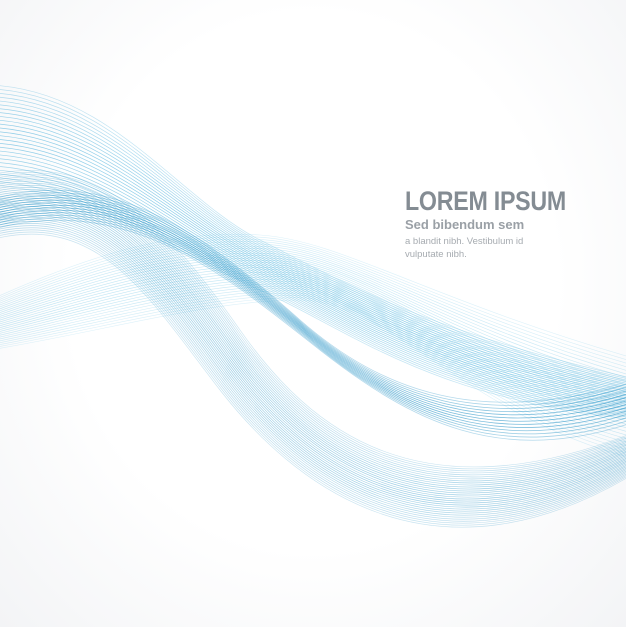 The height and width of the screenshot is (627, 626). I want to click on subheadline: Sed bibendum sem, so click(465, 224).